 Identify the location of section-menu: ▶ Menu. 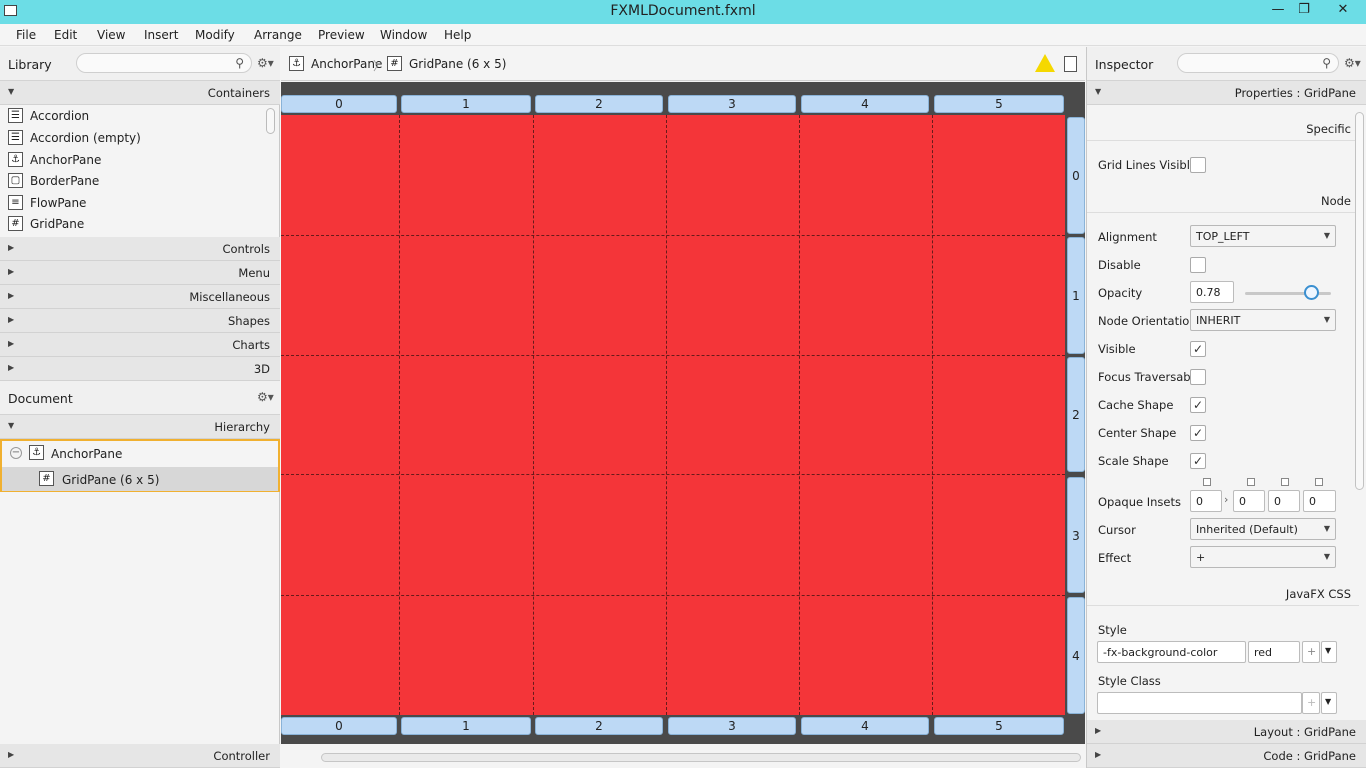
(140, 273).